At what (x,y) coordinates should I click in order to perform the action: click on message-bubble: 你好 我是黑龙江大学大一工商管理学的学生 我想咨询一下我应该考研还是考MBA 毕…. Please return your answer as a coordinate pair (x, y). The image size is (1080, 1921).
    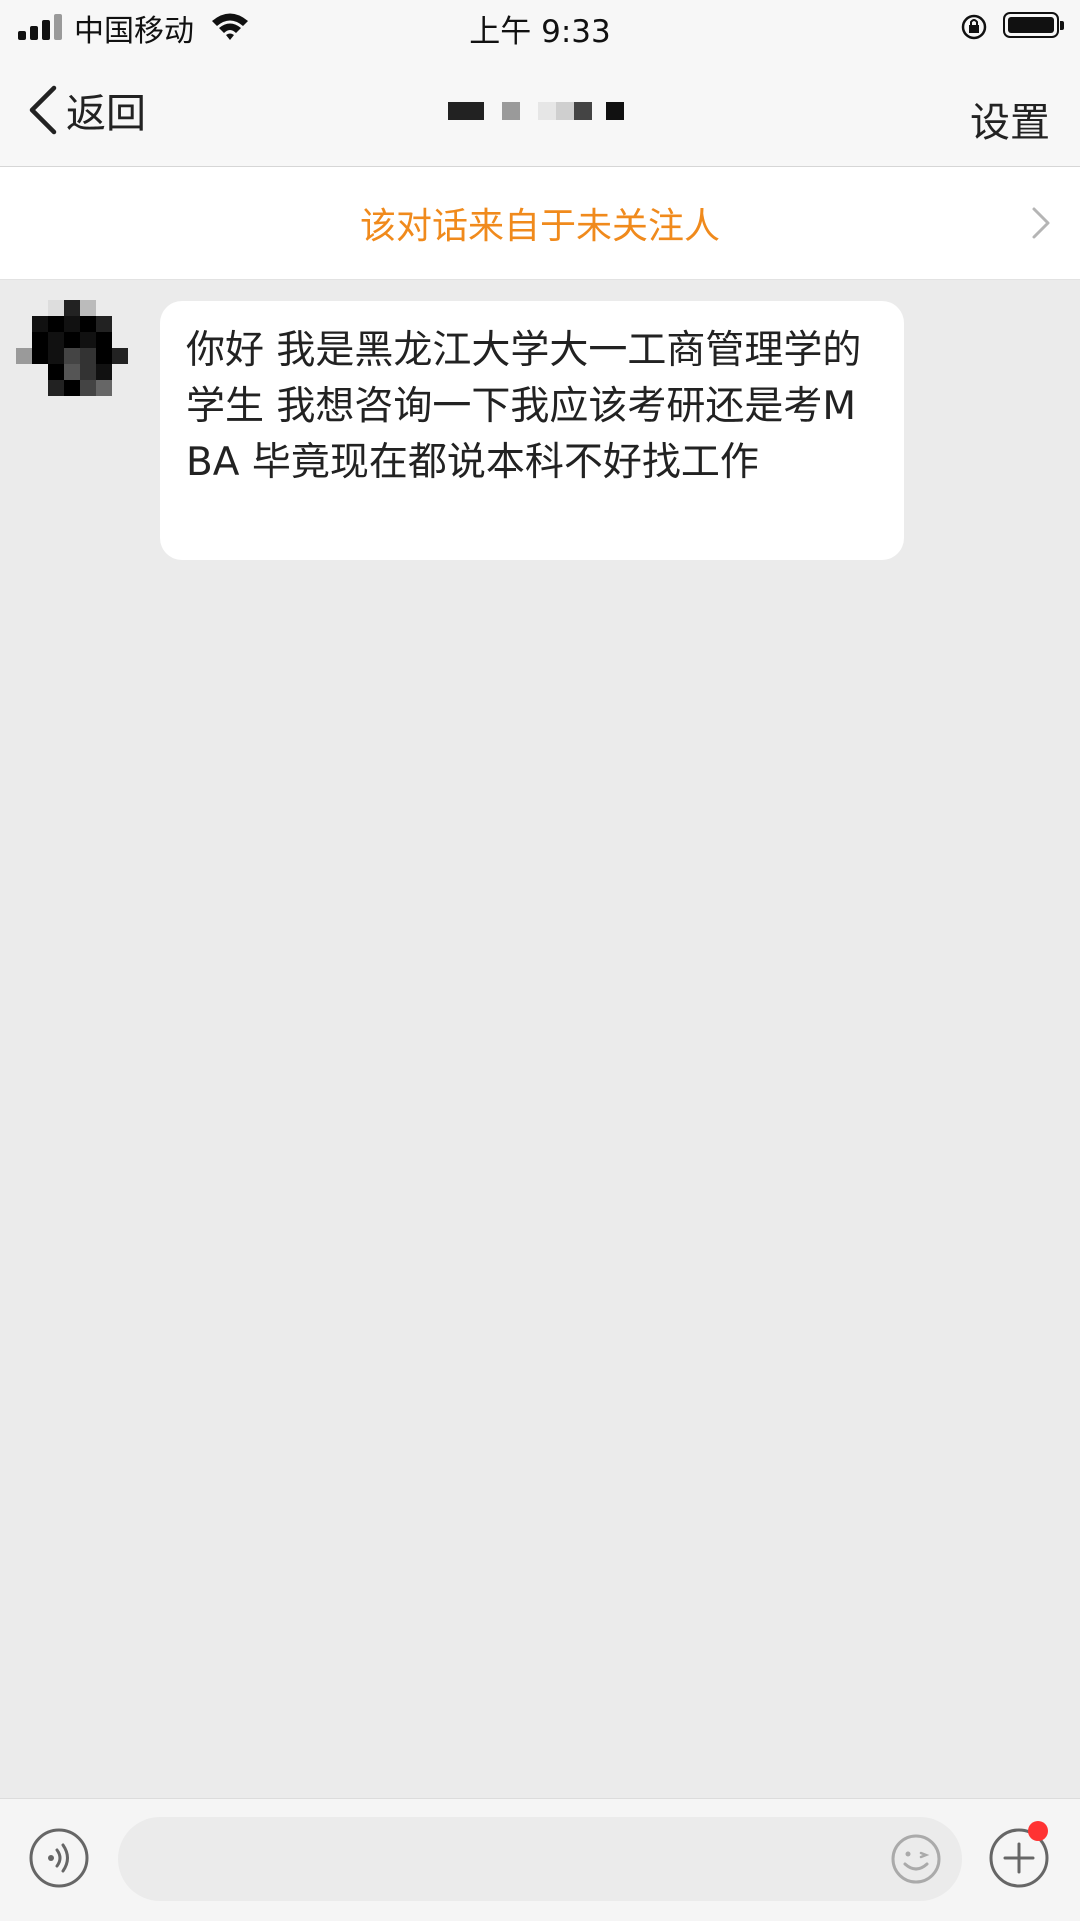
    Looking at the image, I should click on (532, 430).